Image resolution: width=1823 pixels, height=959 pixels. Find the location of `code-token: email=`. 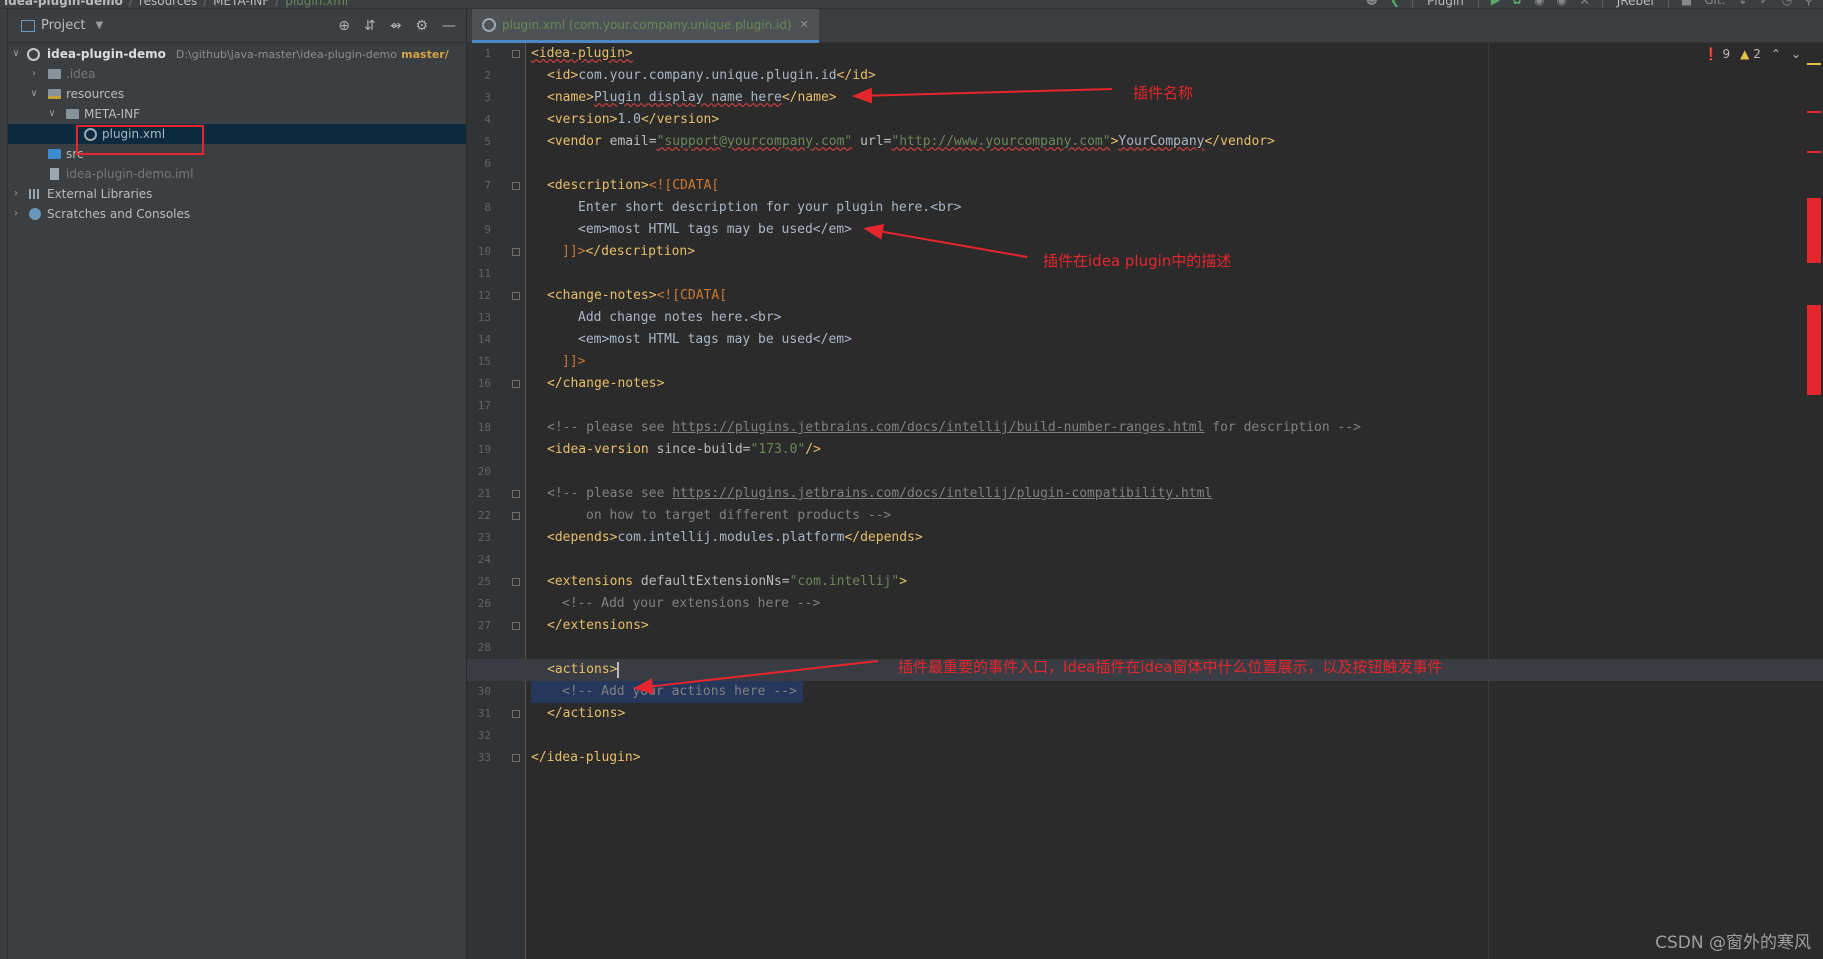

code-token: email= is located at coordinates (629, 141).